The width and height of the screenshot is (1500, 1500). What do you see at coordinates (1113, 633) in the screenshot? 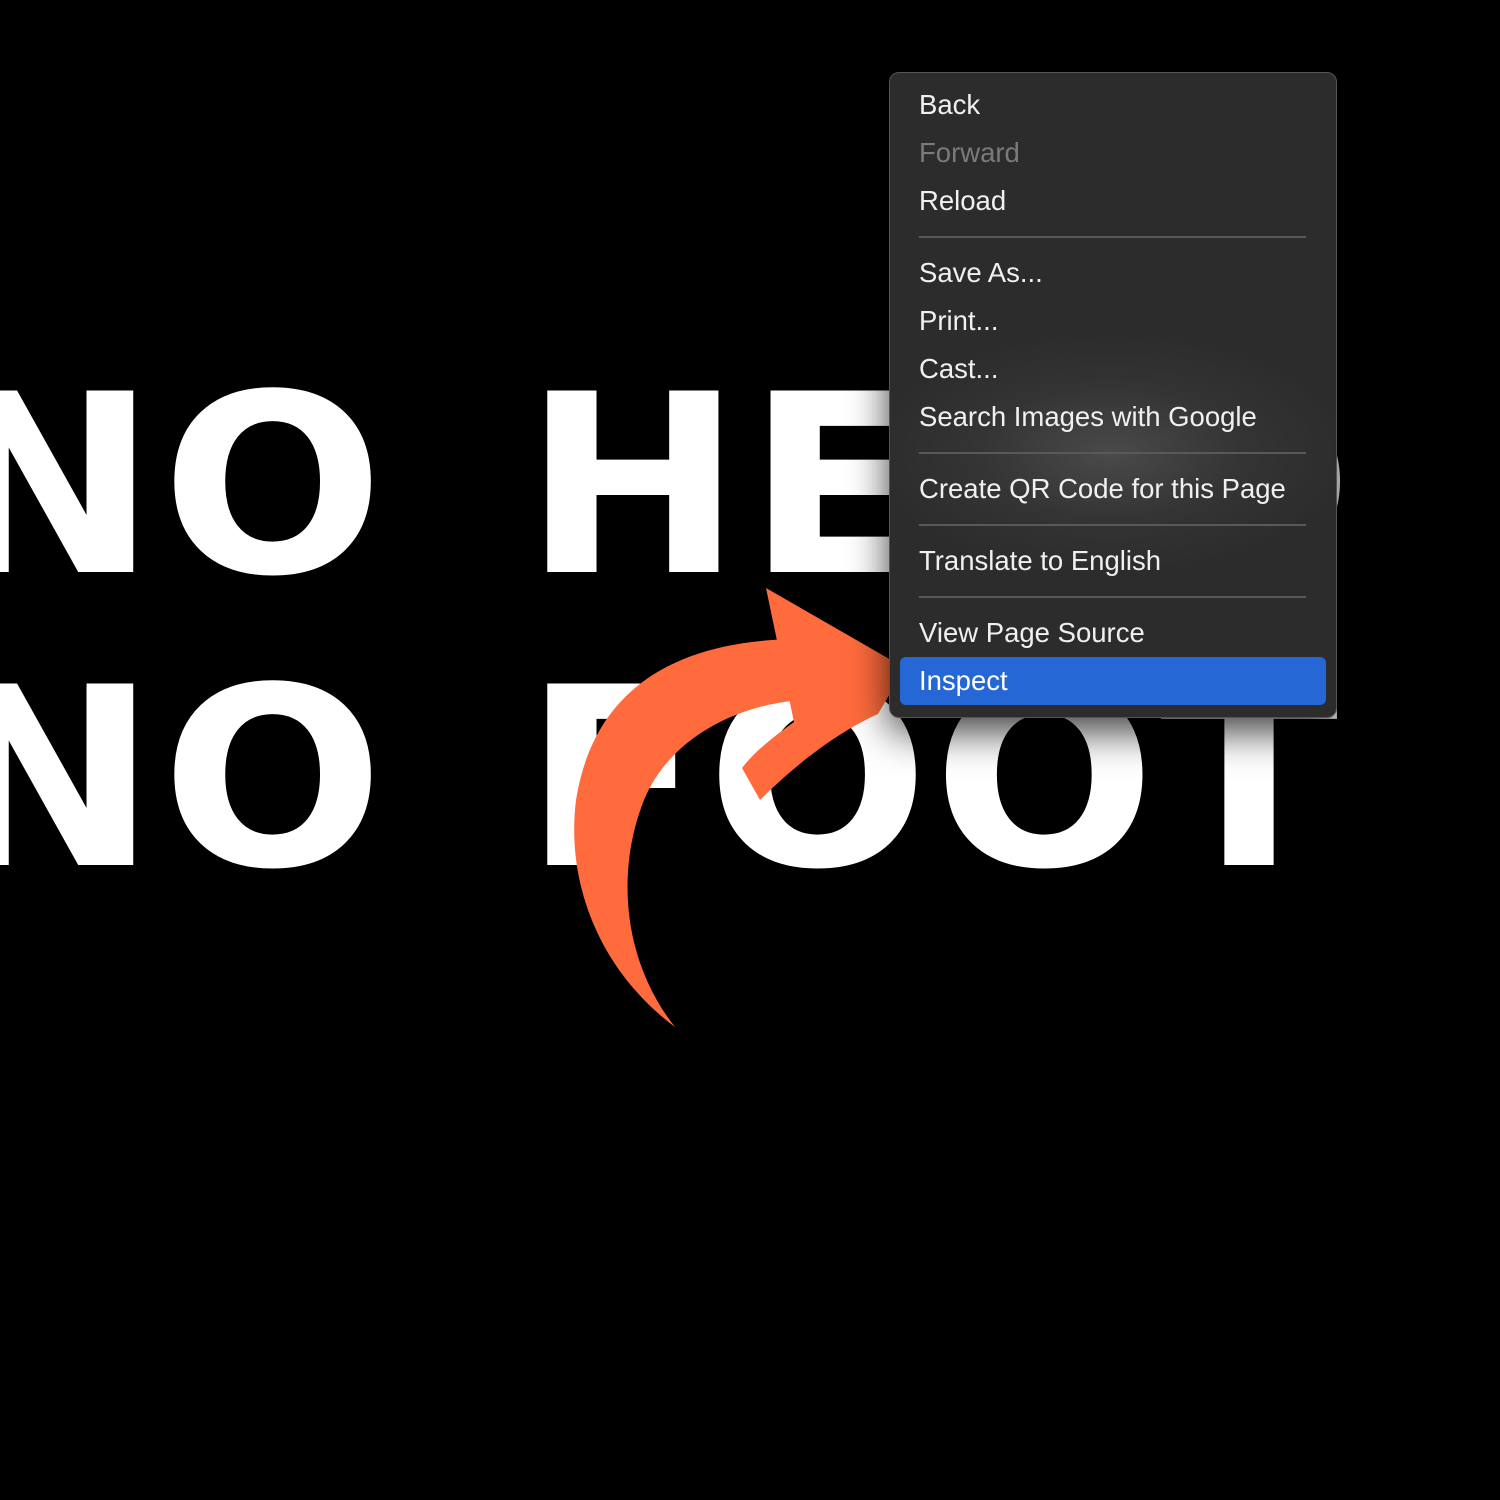
I see `menu-item-view-page-source: View Page Source` at bounding box center [1113, 633].